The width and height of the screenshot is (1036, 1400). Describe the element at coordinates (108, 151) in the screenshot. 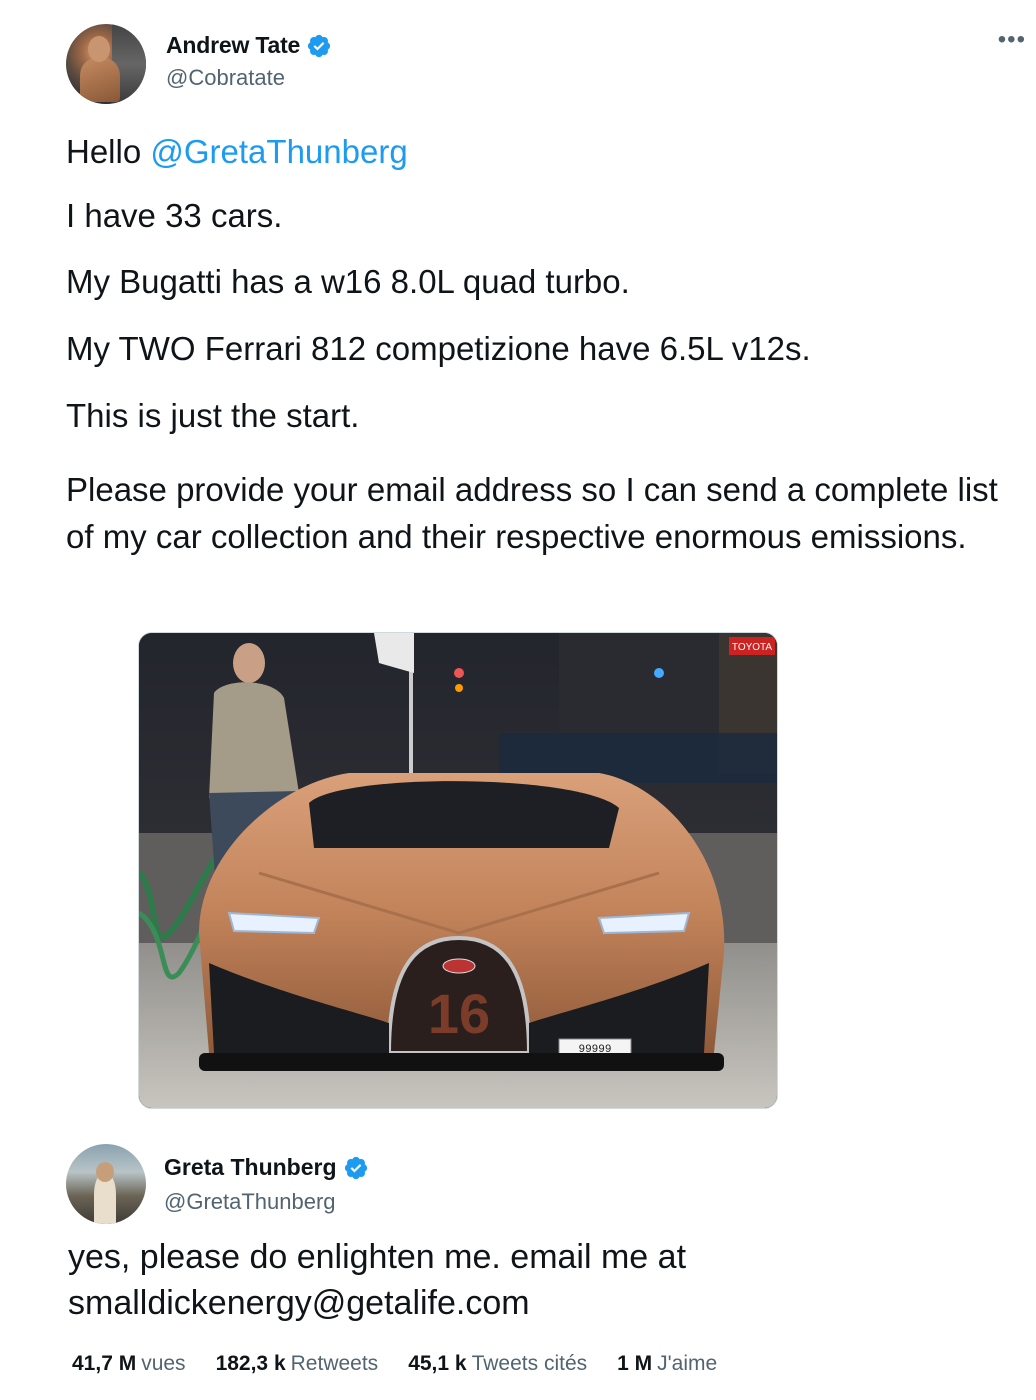

I see `greeting-text: Hello` at that location.